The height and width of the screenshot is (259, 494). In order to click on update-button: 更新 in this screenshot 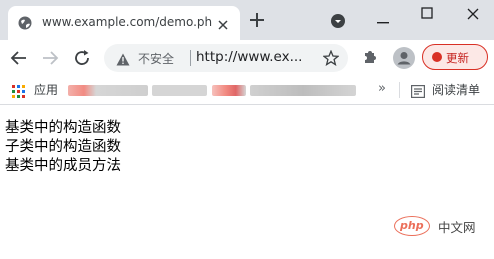, I will do `click(455, 57)`.